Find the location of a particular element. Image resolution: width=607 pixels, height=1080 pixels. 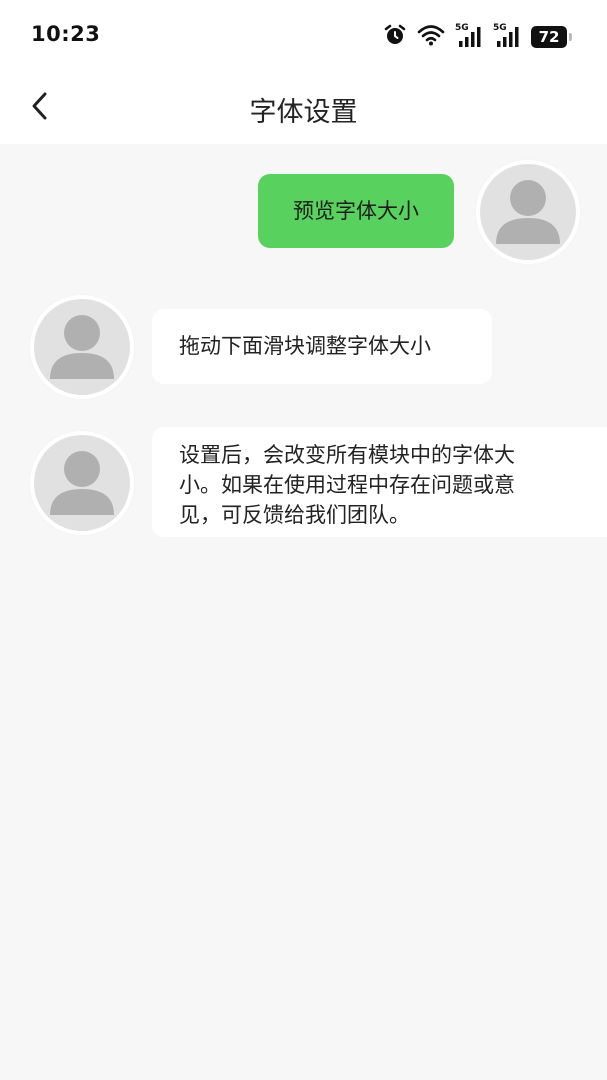

status-time: 10:23 is located at coordinates (66, 34).